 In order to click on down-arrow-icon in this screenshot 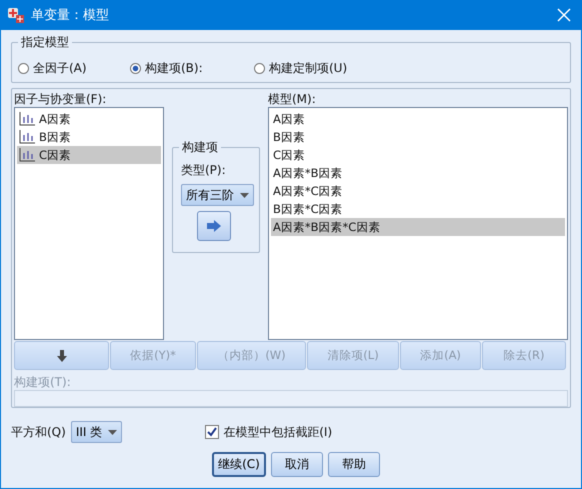, I will do `click(61, 356)`.